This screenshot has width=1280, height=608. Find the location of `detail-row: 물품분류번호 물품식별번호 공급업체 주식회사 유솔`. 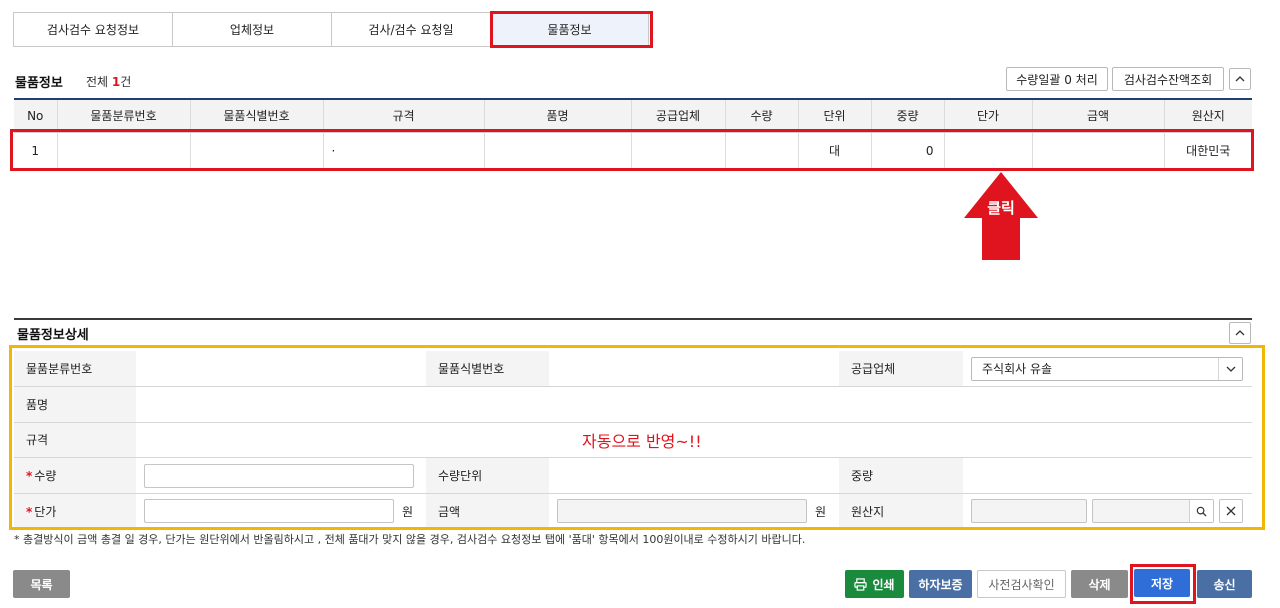

detail-row: 물품분류번호 물품식별번호 공급업체 주식회사 유솔 is located at coordinates (633, 369).